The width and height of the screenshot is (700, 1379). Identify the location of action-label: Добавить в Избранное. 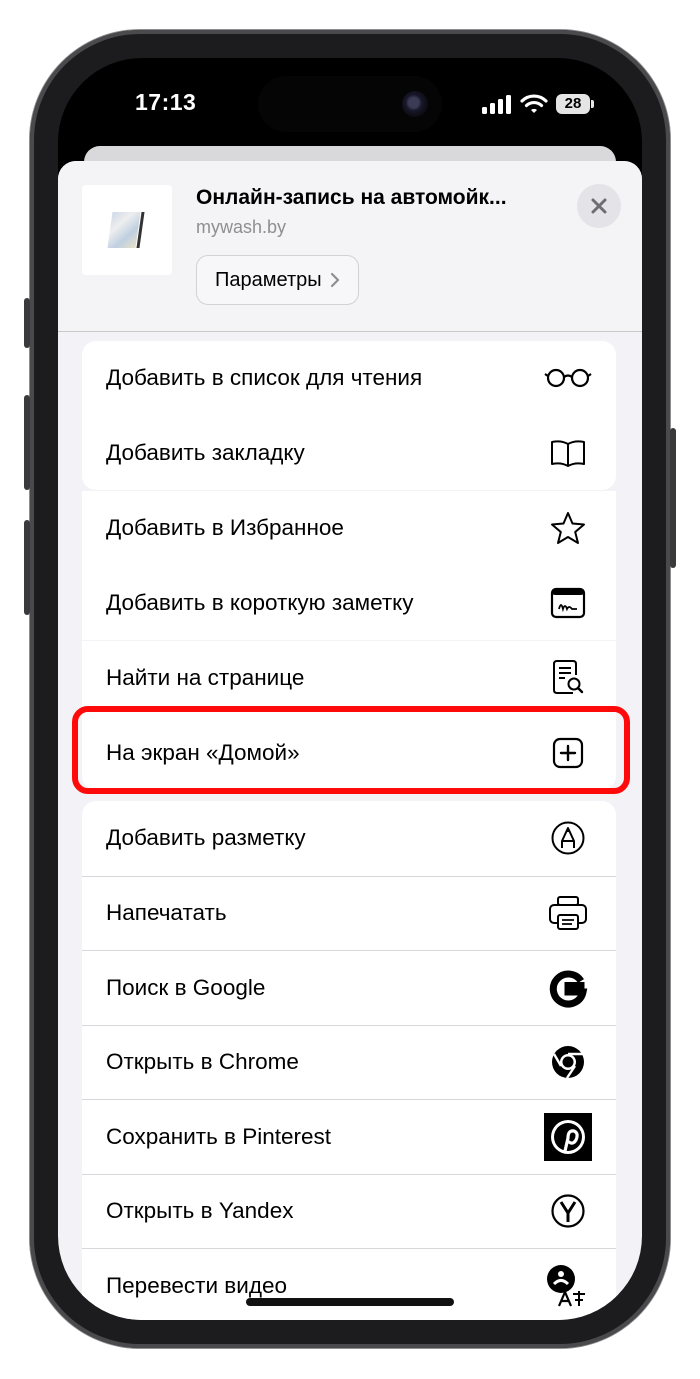
(225, 528).